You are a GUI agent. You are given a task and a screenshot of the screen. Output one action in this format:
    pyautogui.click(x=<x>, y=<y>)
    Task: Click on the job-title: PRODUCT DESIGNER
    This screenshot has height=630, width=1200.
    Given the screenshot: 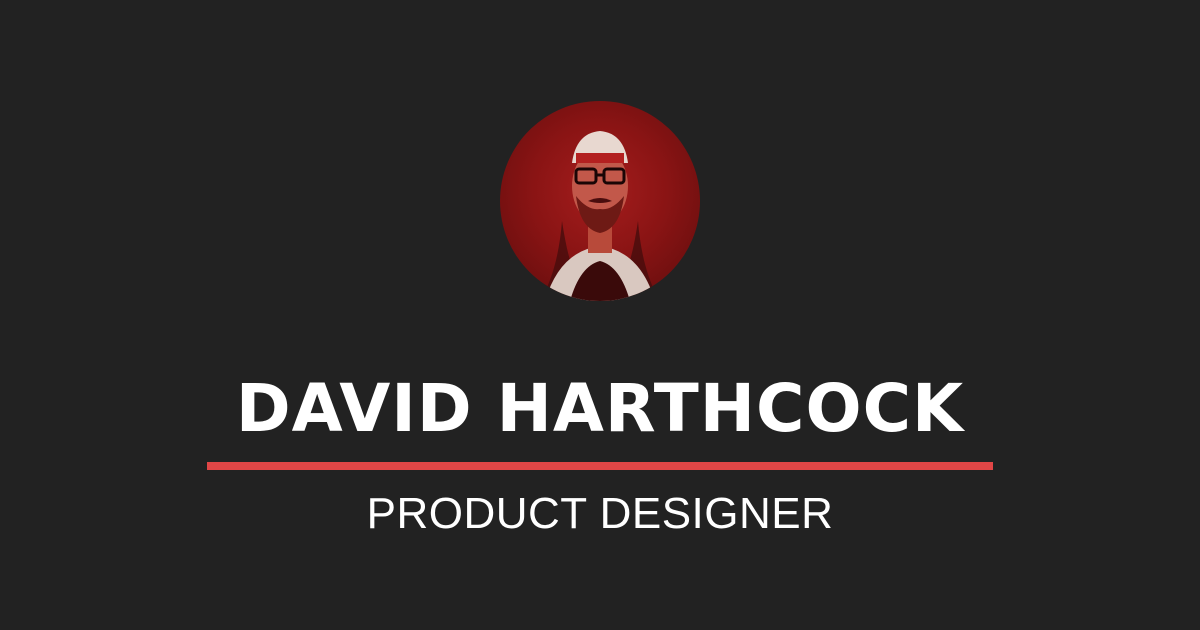 What is the action you would take?
    pyautogui.click(x=600, y=513)
    